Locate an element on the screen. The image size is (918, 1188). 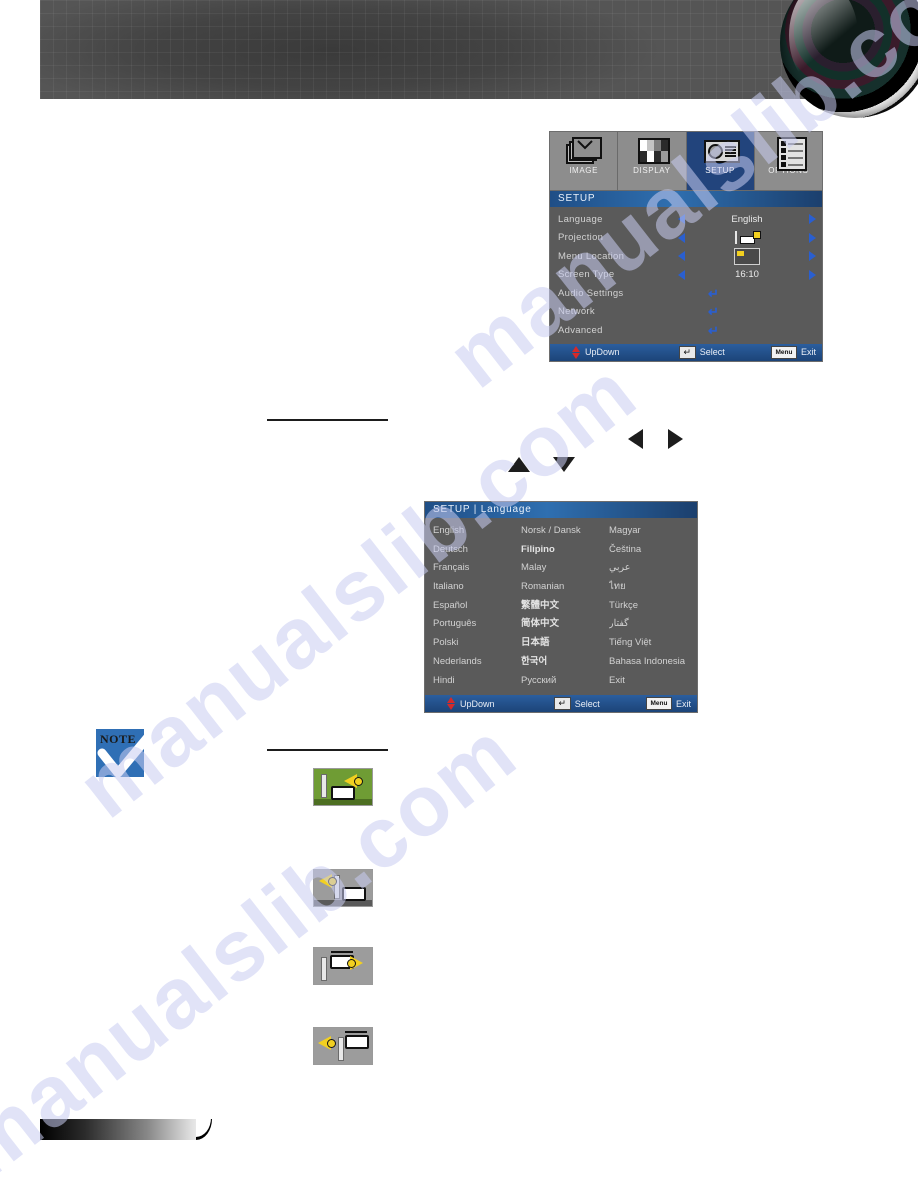
page-footer-tail is located at coordinates (204, 1129).